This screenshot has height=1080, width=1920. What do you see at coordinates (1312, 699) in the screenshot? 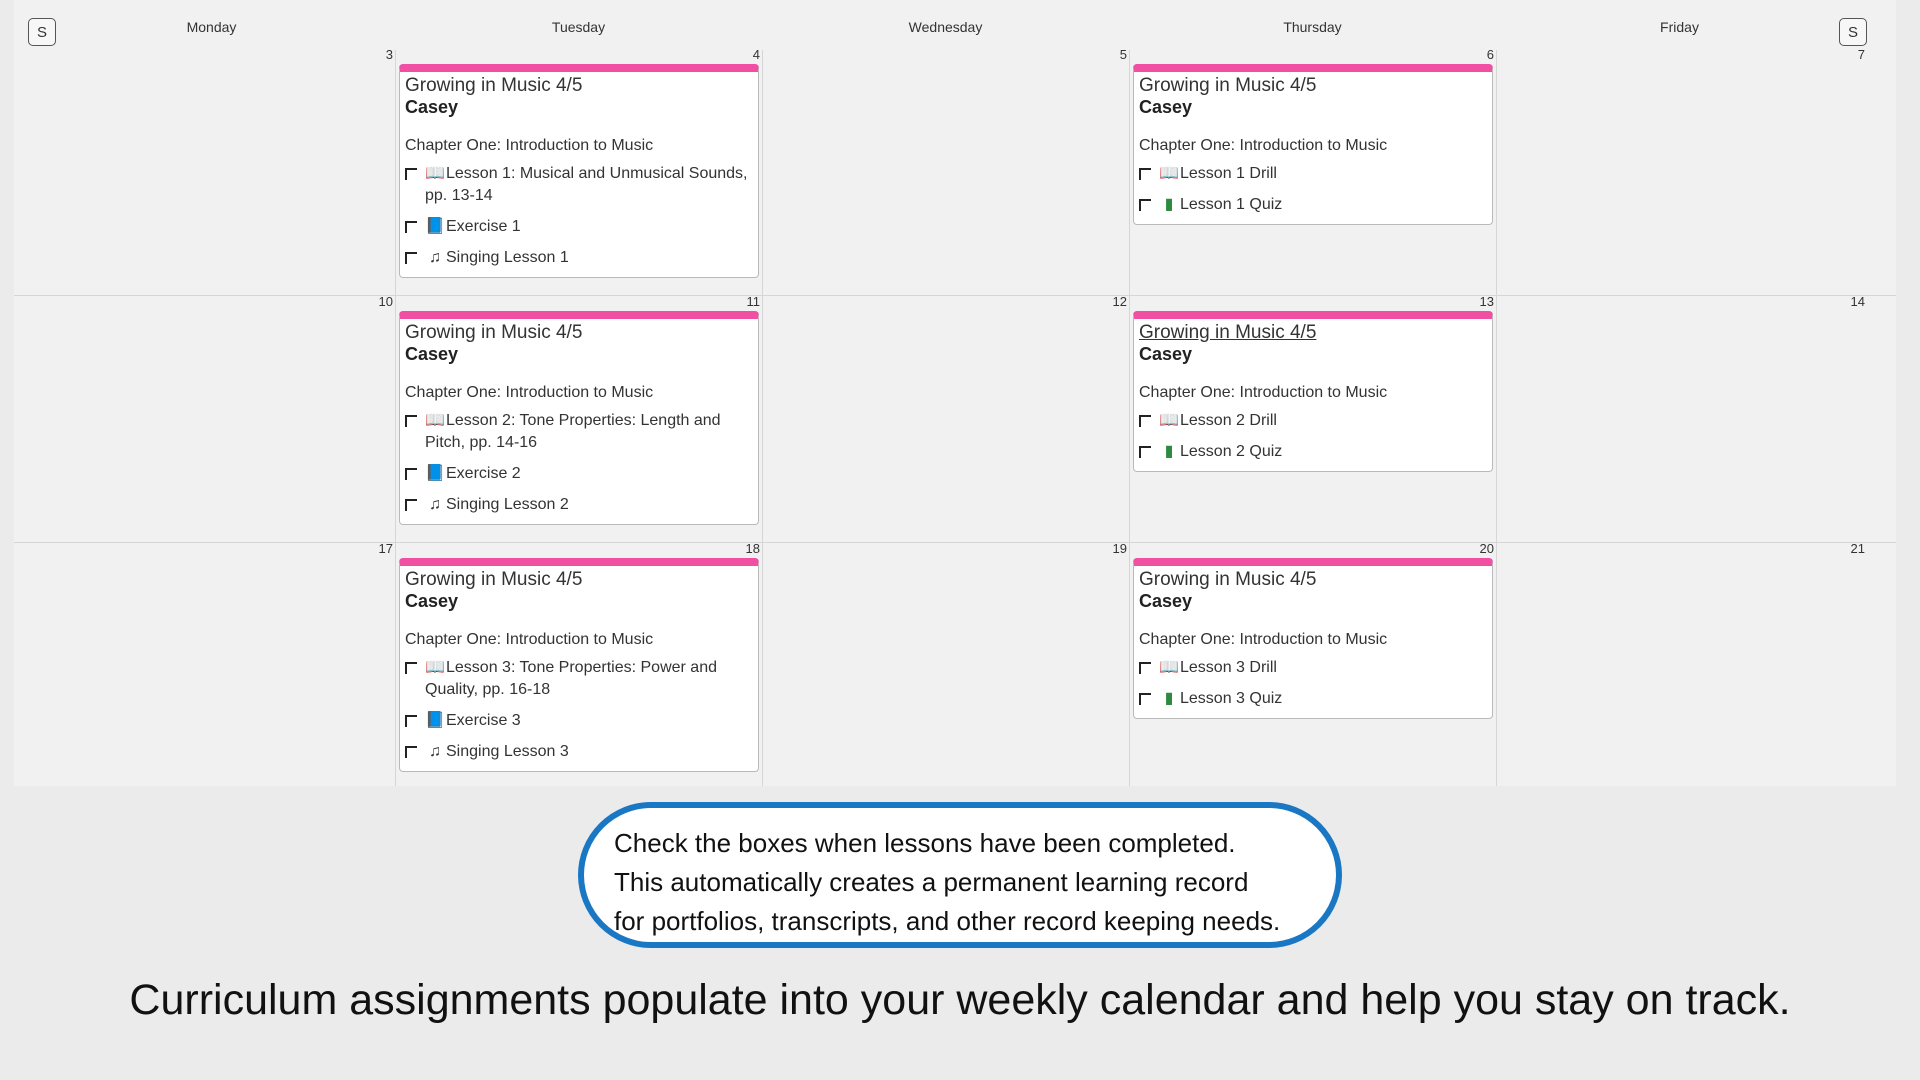
I see `assignment-item: ▮ Lesson 3 Quiz` at bounding box center [1312, 699].